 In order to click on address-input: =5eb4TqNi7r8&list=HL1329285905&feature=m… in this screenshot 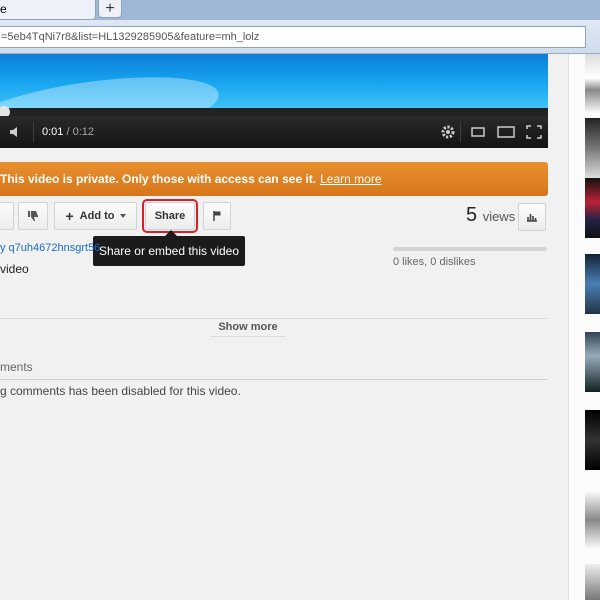, I will do `click(293, 37)`.